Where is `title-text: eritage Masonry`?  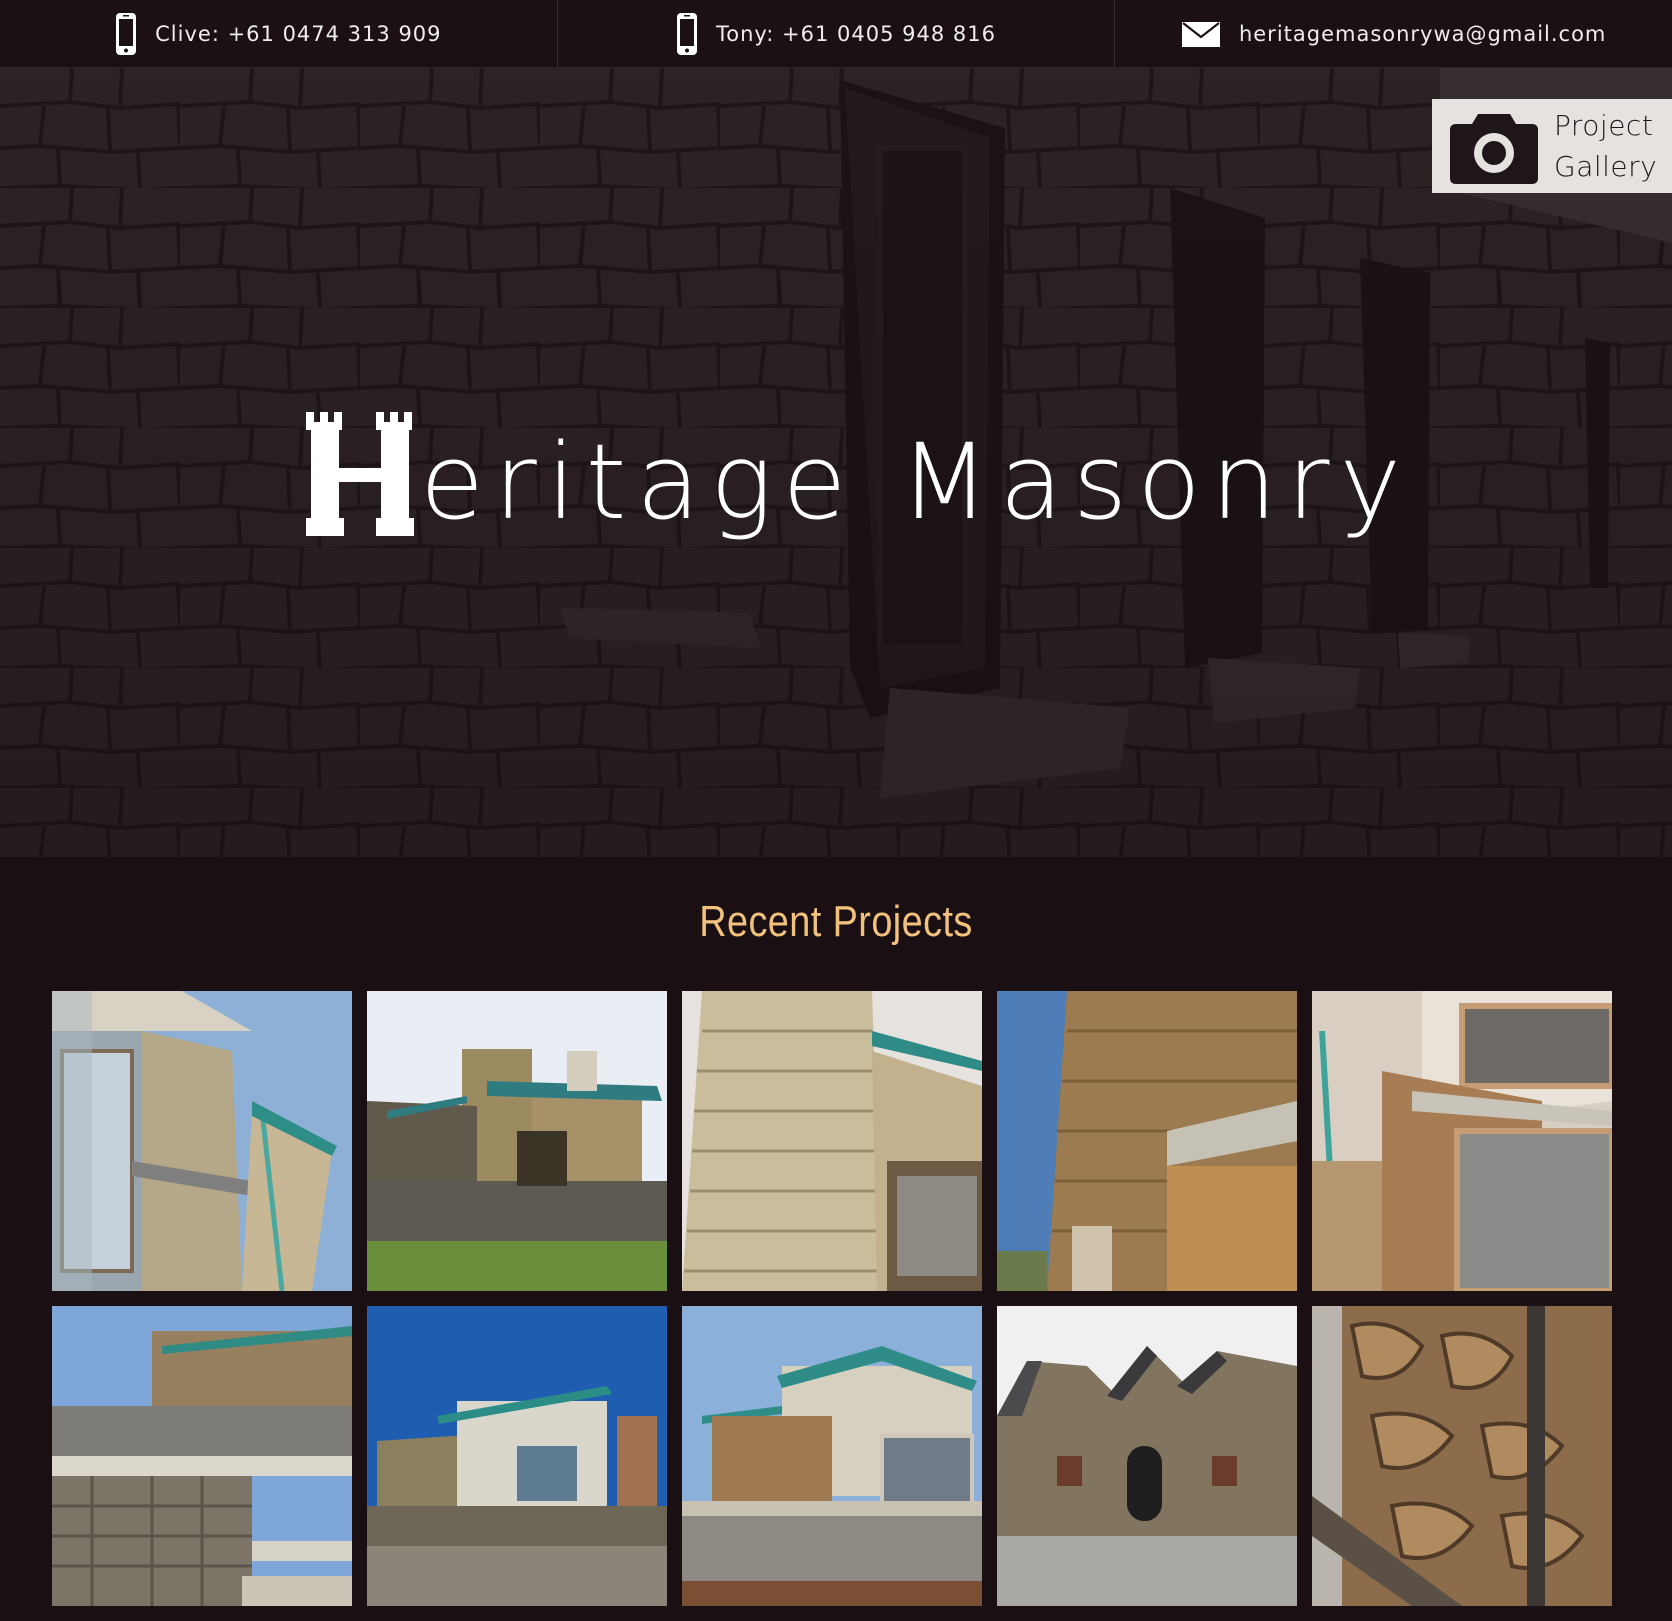
title-text: eritage Masonry is located at coordinates (916, 482).